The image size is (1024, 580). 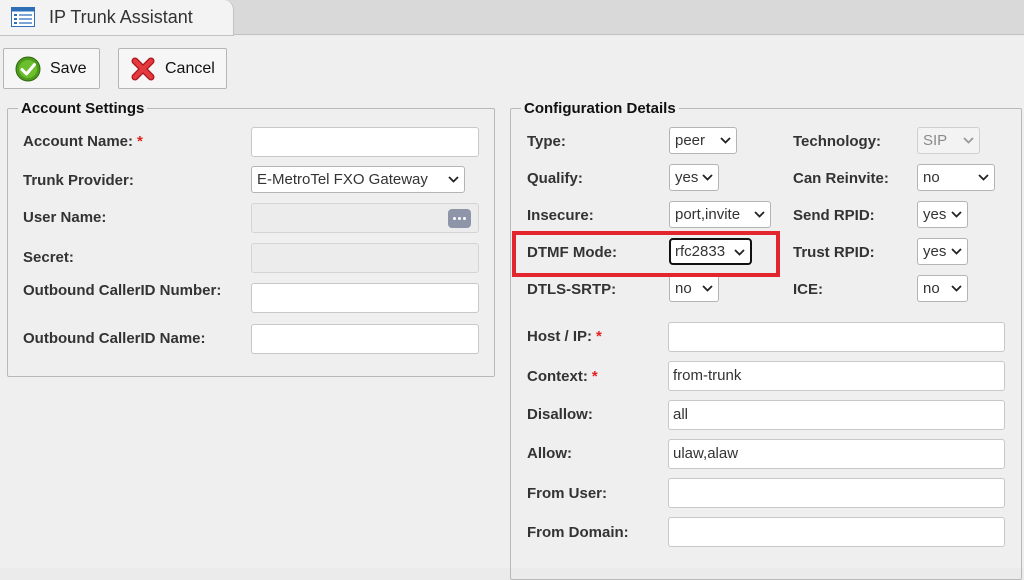 What do you see at coordinates (121, 17) in the screenshot?
I see `tab-title: IP Trunk Assistant` at bounding box center [121, 17].